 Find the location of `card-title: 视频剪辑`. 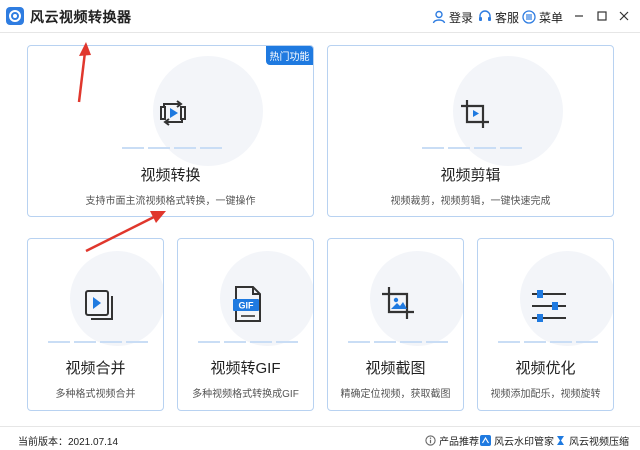

card-title: 视频剪辑 is located at coordinates (470, 175).